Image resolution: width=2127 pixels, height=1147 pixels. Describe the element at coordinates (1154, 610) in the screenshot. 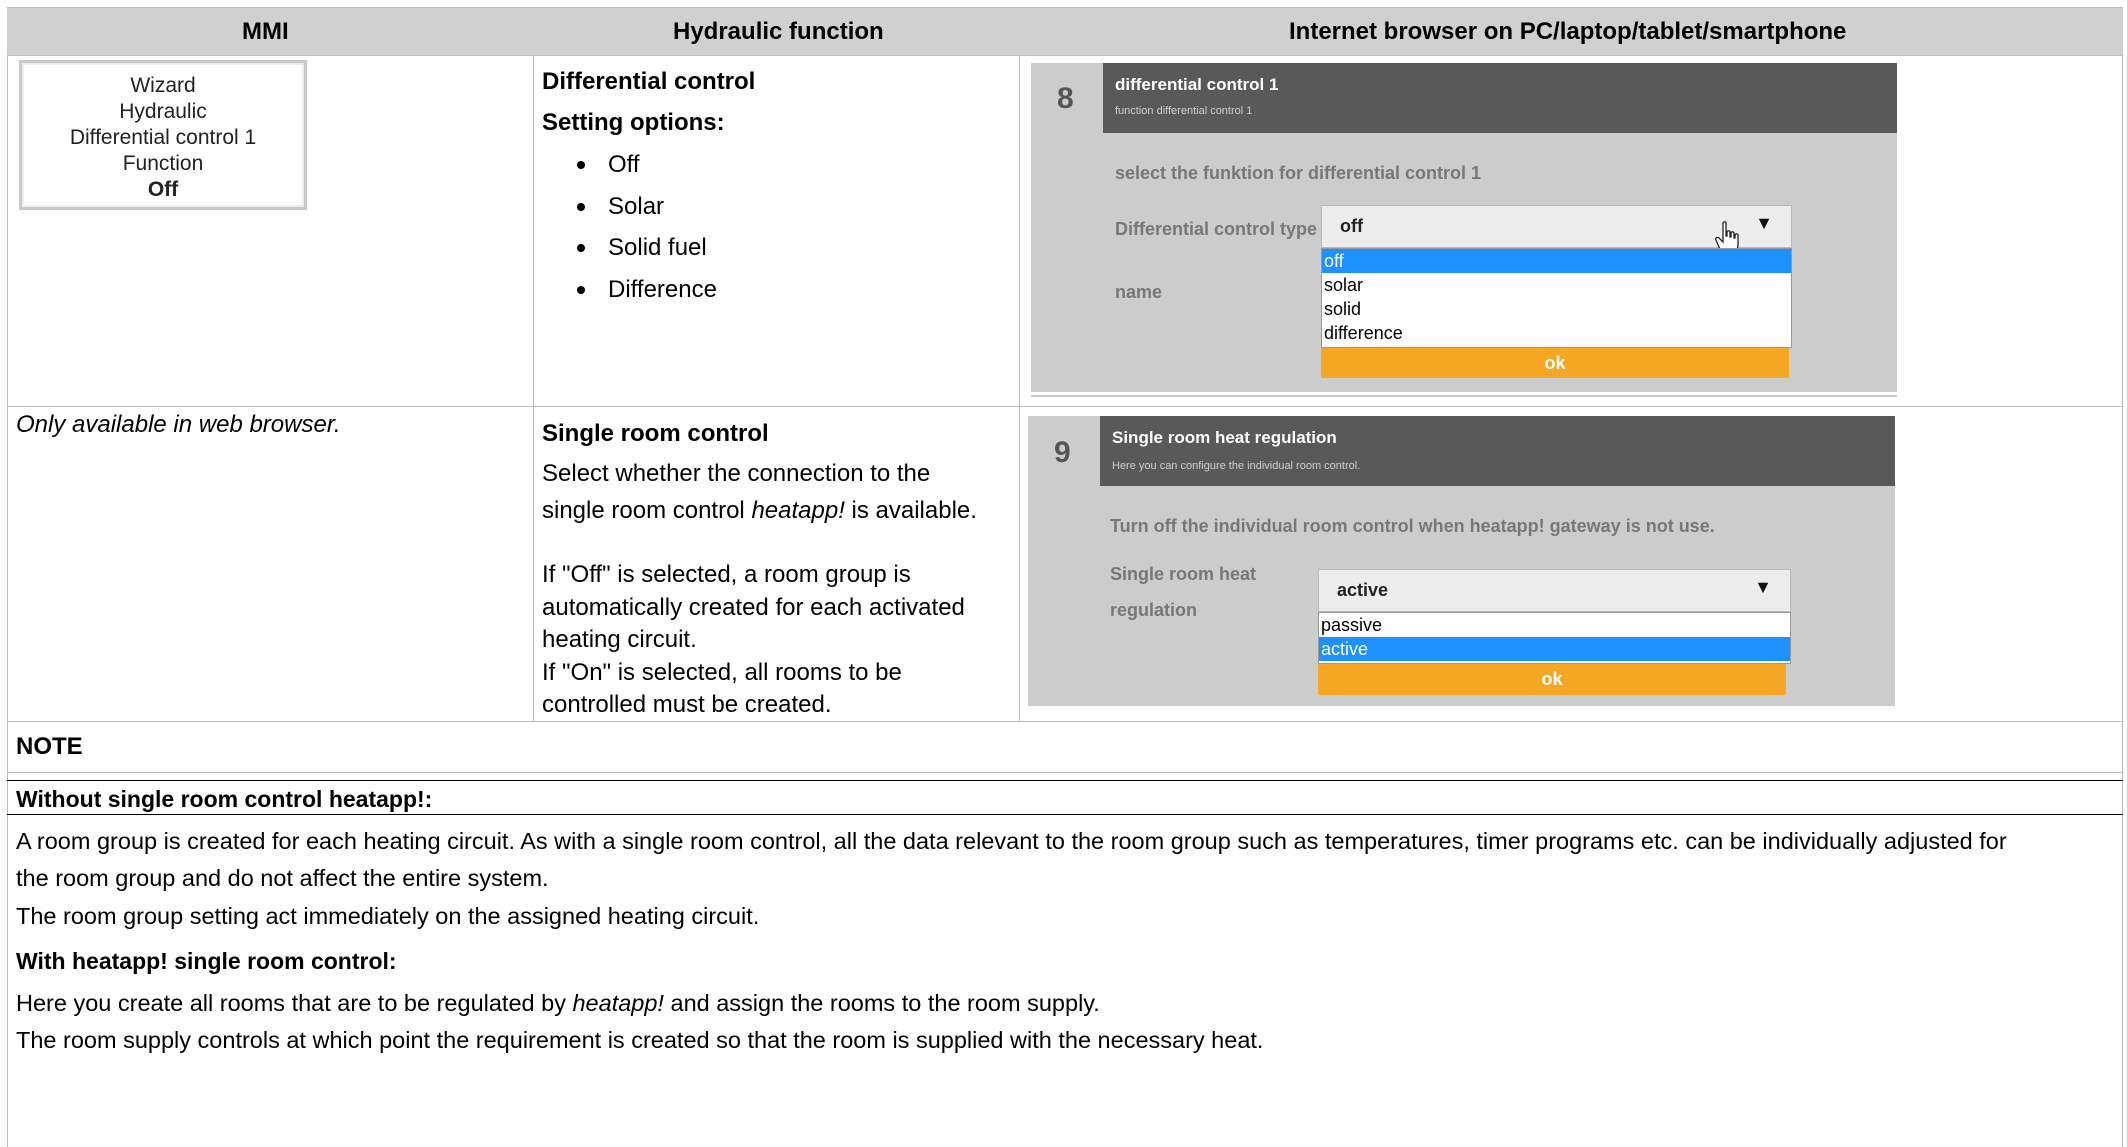

I see `field-label: regulation` at that location.